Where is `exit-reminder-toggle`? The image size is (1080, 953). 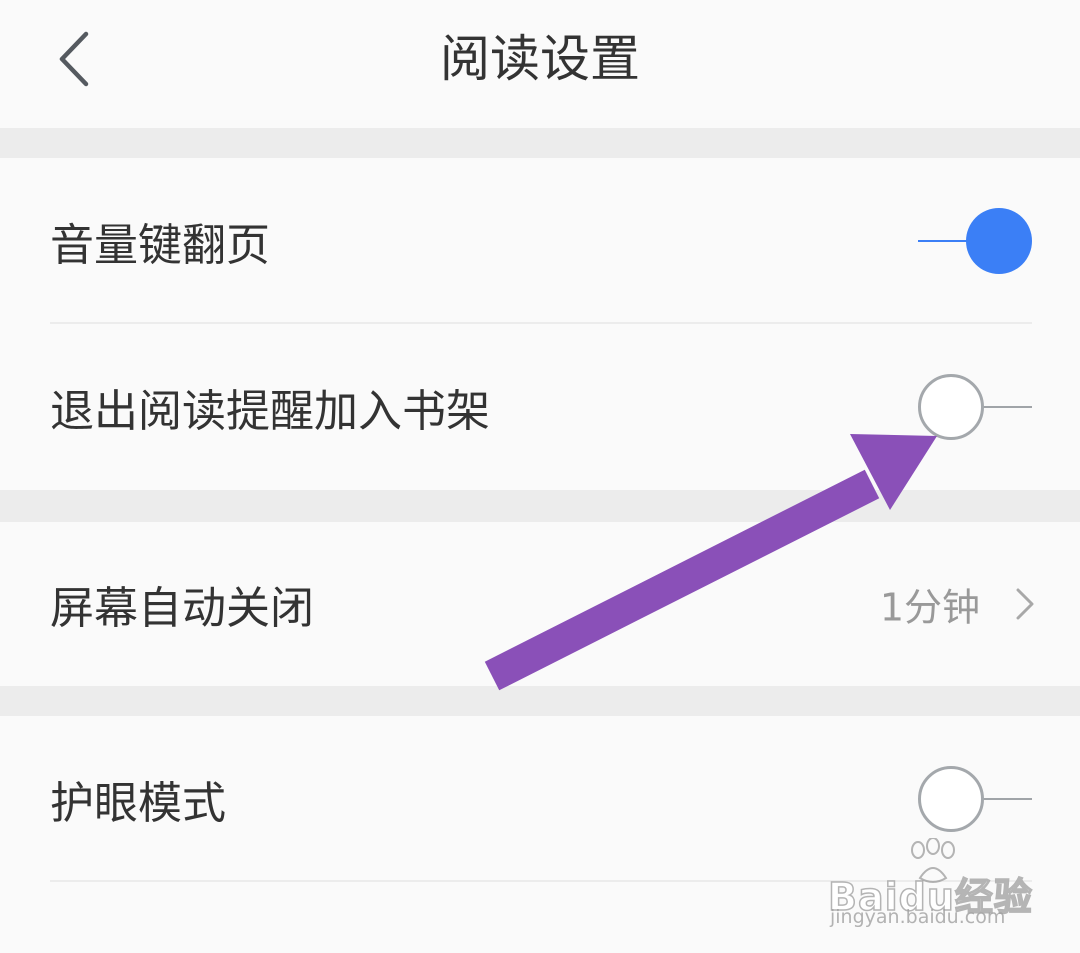 exit-reminder-toggle is located at coordinates (975, 407).